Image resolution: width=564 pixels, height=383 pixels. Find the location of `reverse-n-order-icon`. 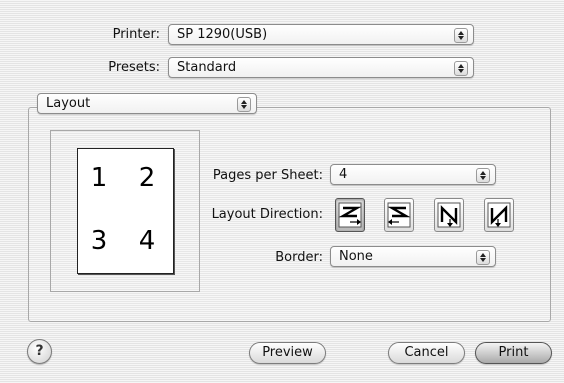

reverse-n-order-icon is located at coordinates (499, 215).